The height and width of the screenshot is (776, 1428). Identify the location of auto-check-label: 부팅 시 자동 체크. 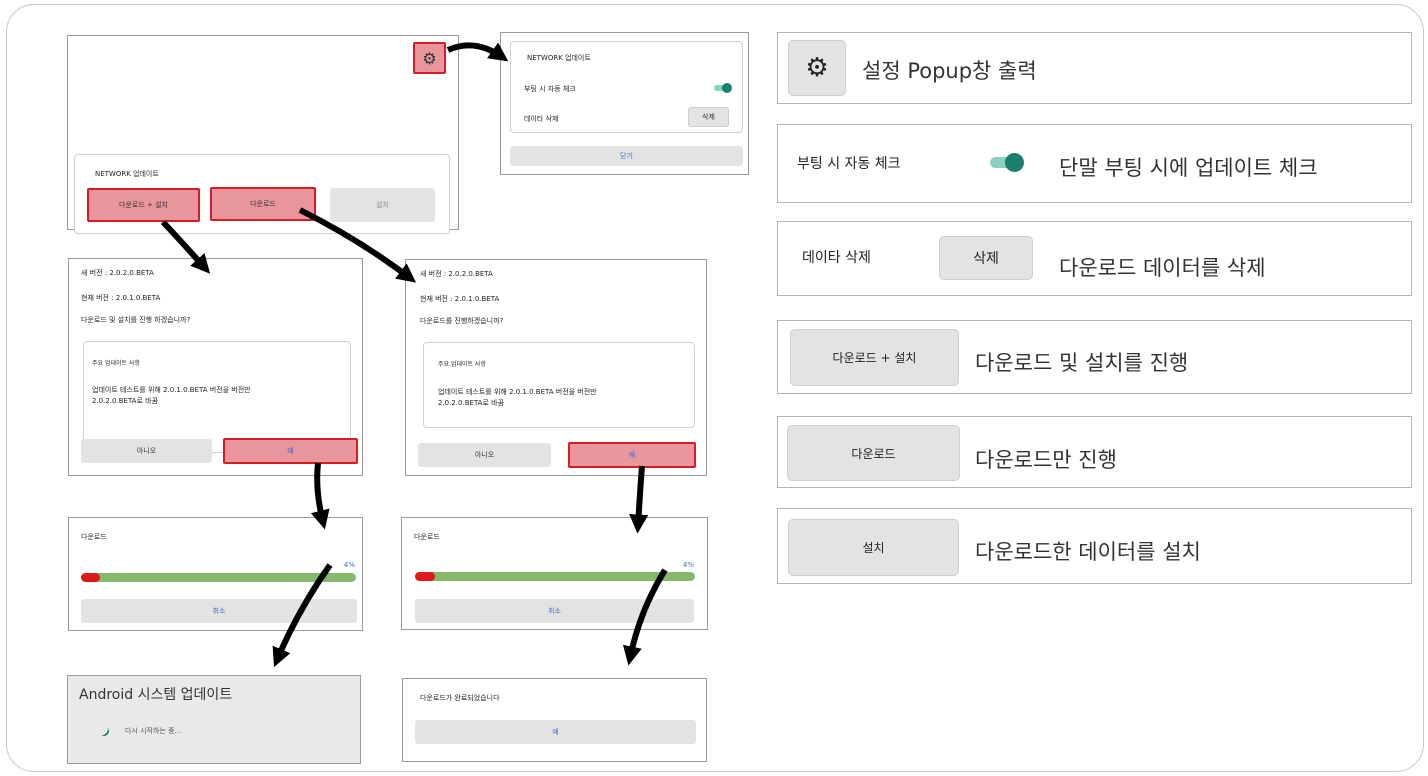
(550, 89).